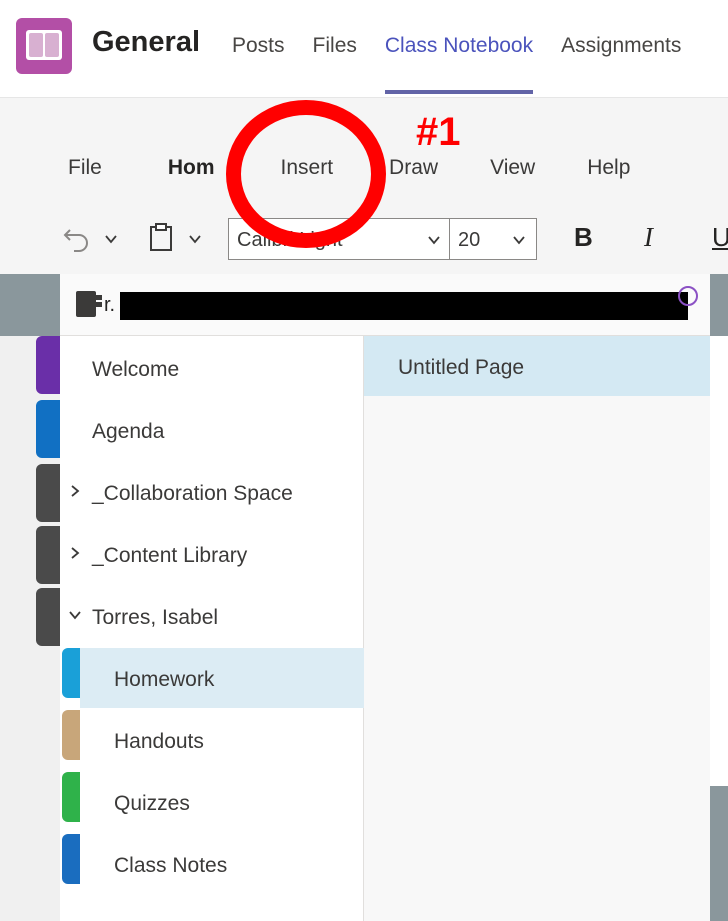 This screenshot has height=921, width=728. I want to click on font-size-select: 20, so click(493, 239).